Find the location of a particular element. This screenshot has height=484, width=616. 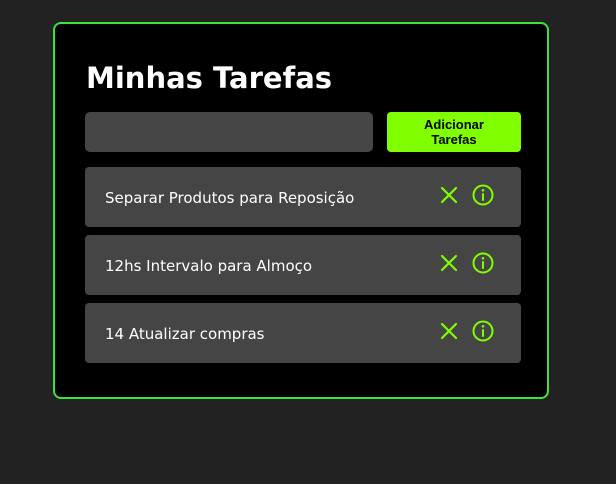

task-item: 12hs Intervalo para Almoço is located at coordinates (303, 265).